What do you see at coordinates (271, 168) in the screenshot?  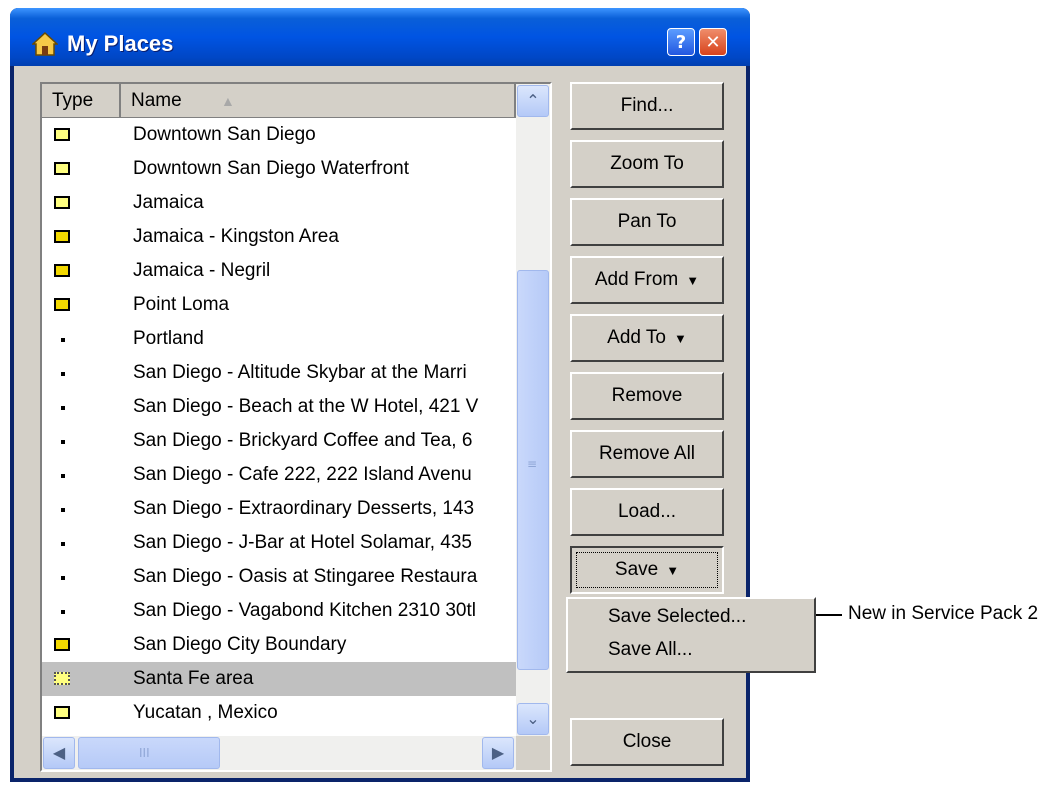 I see `list-item-name: Downtown San Diego Waterfront` at bounding box center [271, 168].